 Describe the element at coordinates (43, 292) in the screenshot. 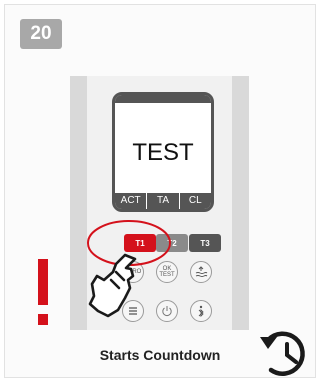

I see `alert-exclamation-icon` at that location.